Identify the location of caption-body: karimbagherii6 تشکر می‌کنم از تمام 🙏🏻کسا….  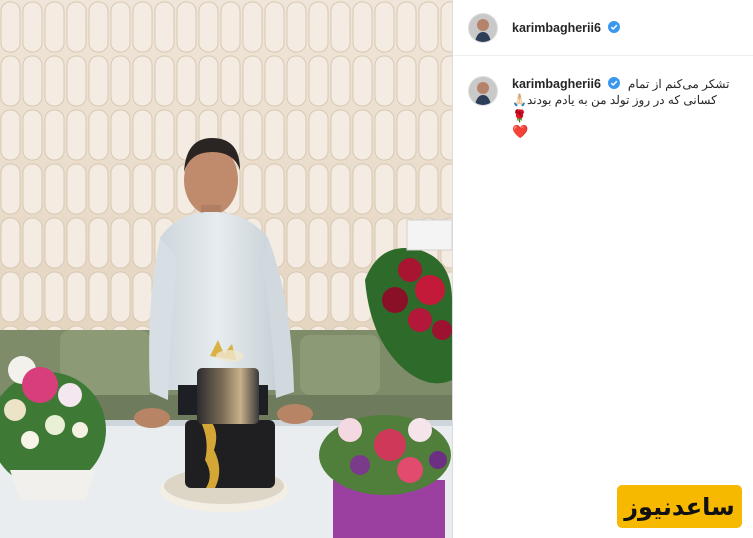
(622, 108).